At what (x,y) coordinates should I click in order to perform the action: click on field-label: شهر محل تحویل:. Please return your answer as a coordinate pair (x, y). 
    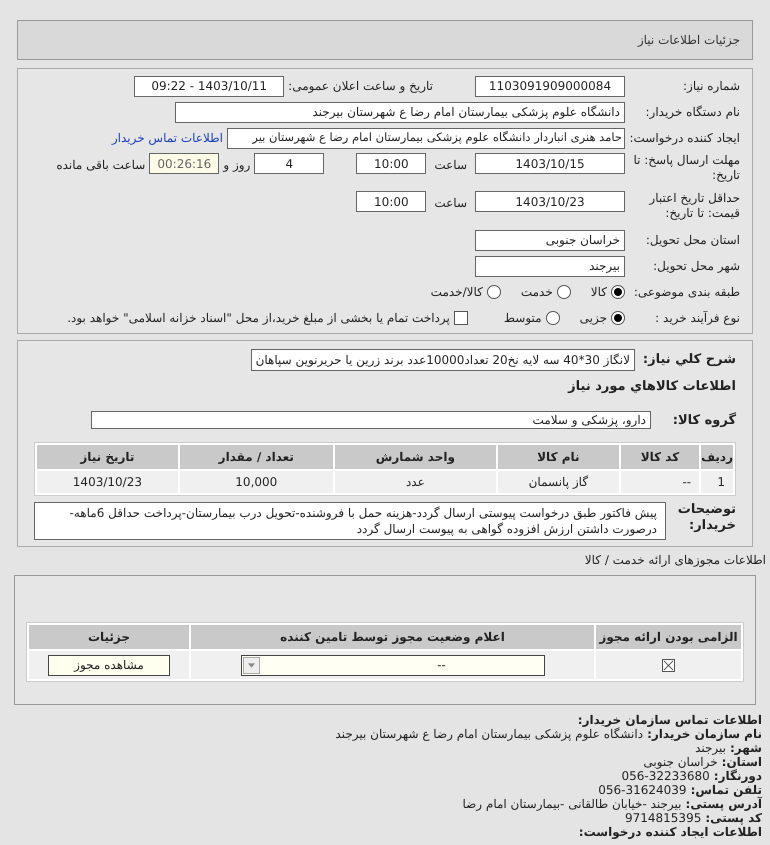
    Looking at the image, I should click on (696, 266).